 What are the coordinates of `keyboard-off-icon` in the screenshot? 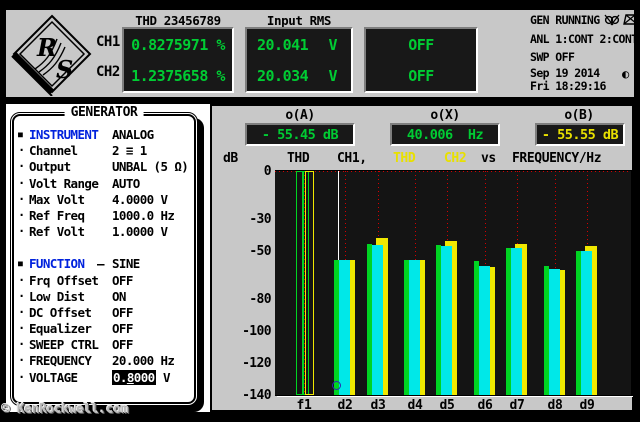 It's located at (630, 19).